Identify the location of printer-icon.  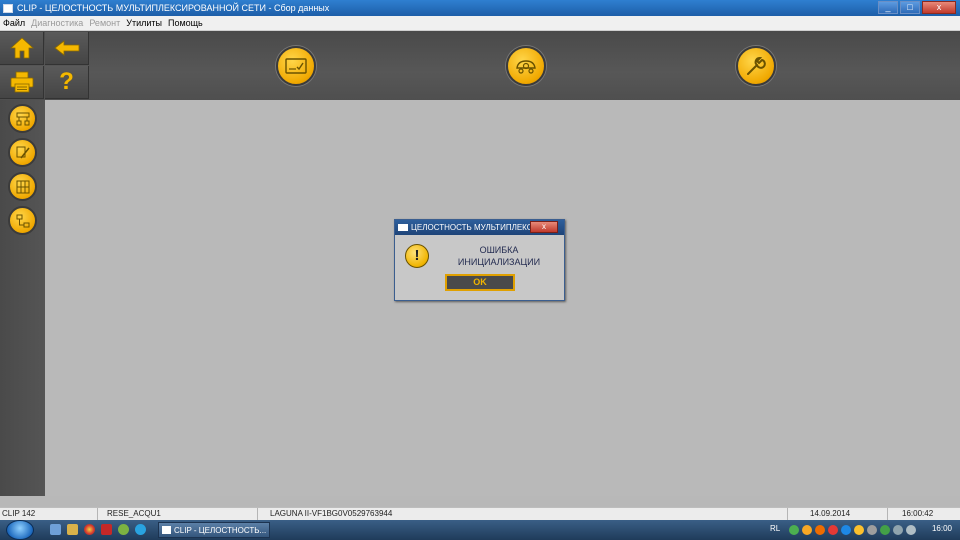
(21, 82).